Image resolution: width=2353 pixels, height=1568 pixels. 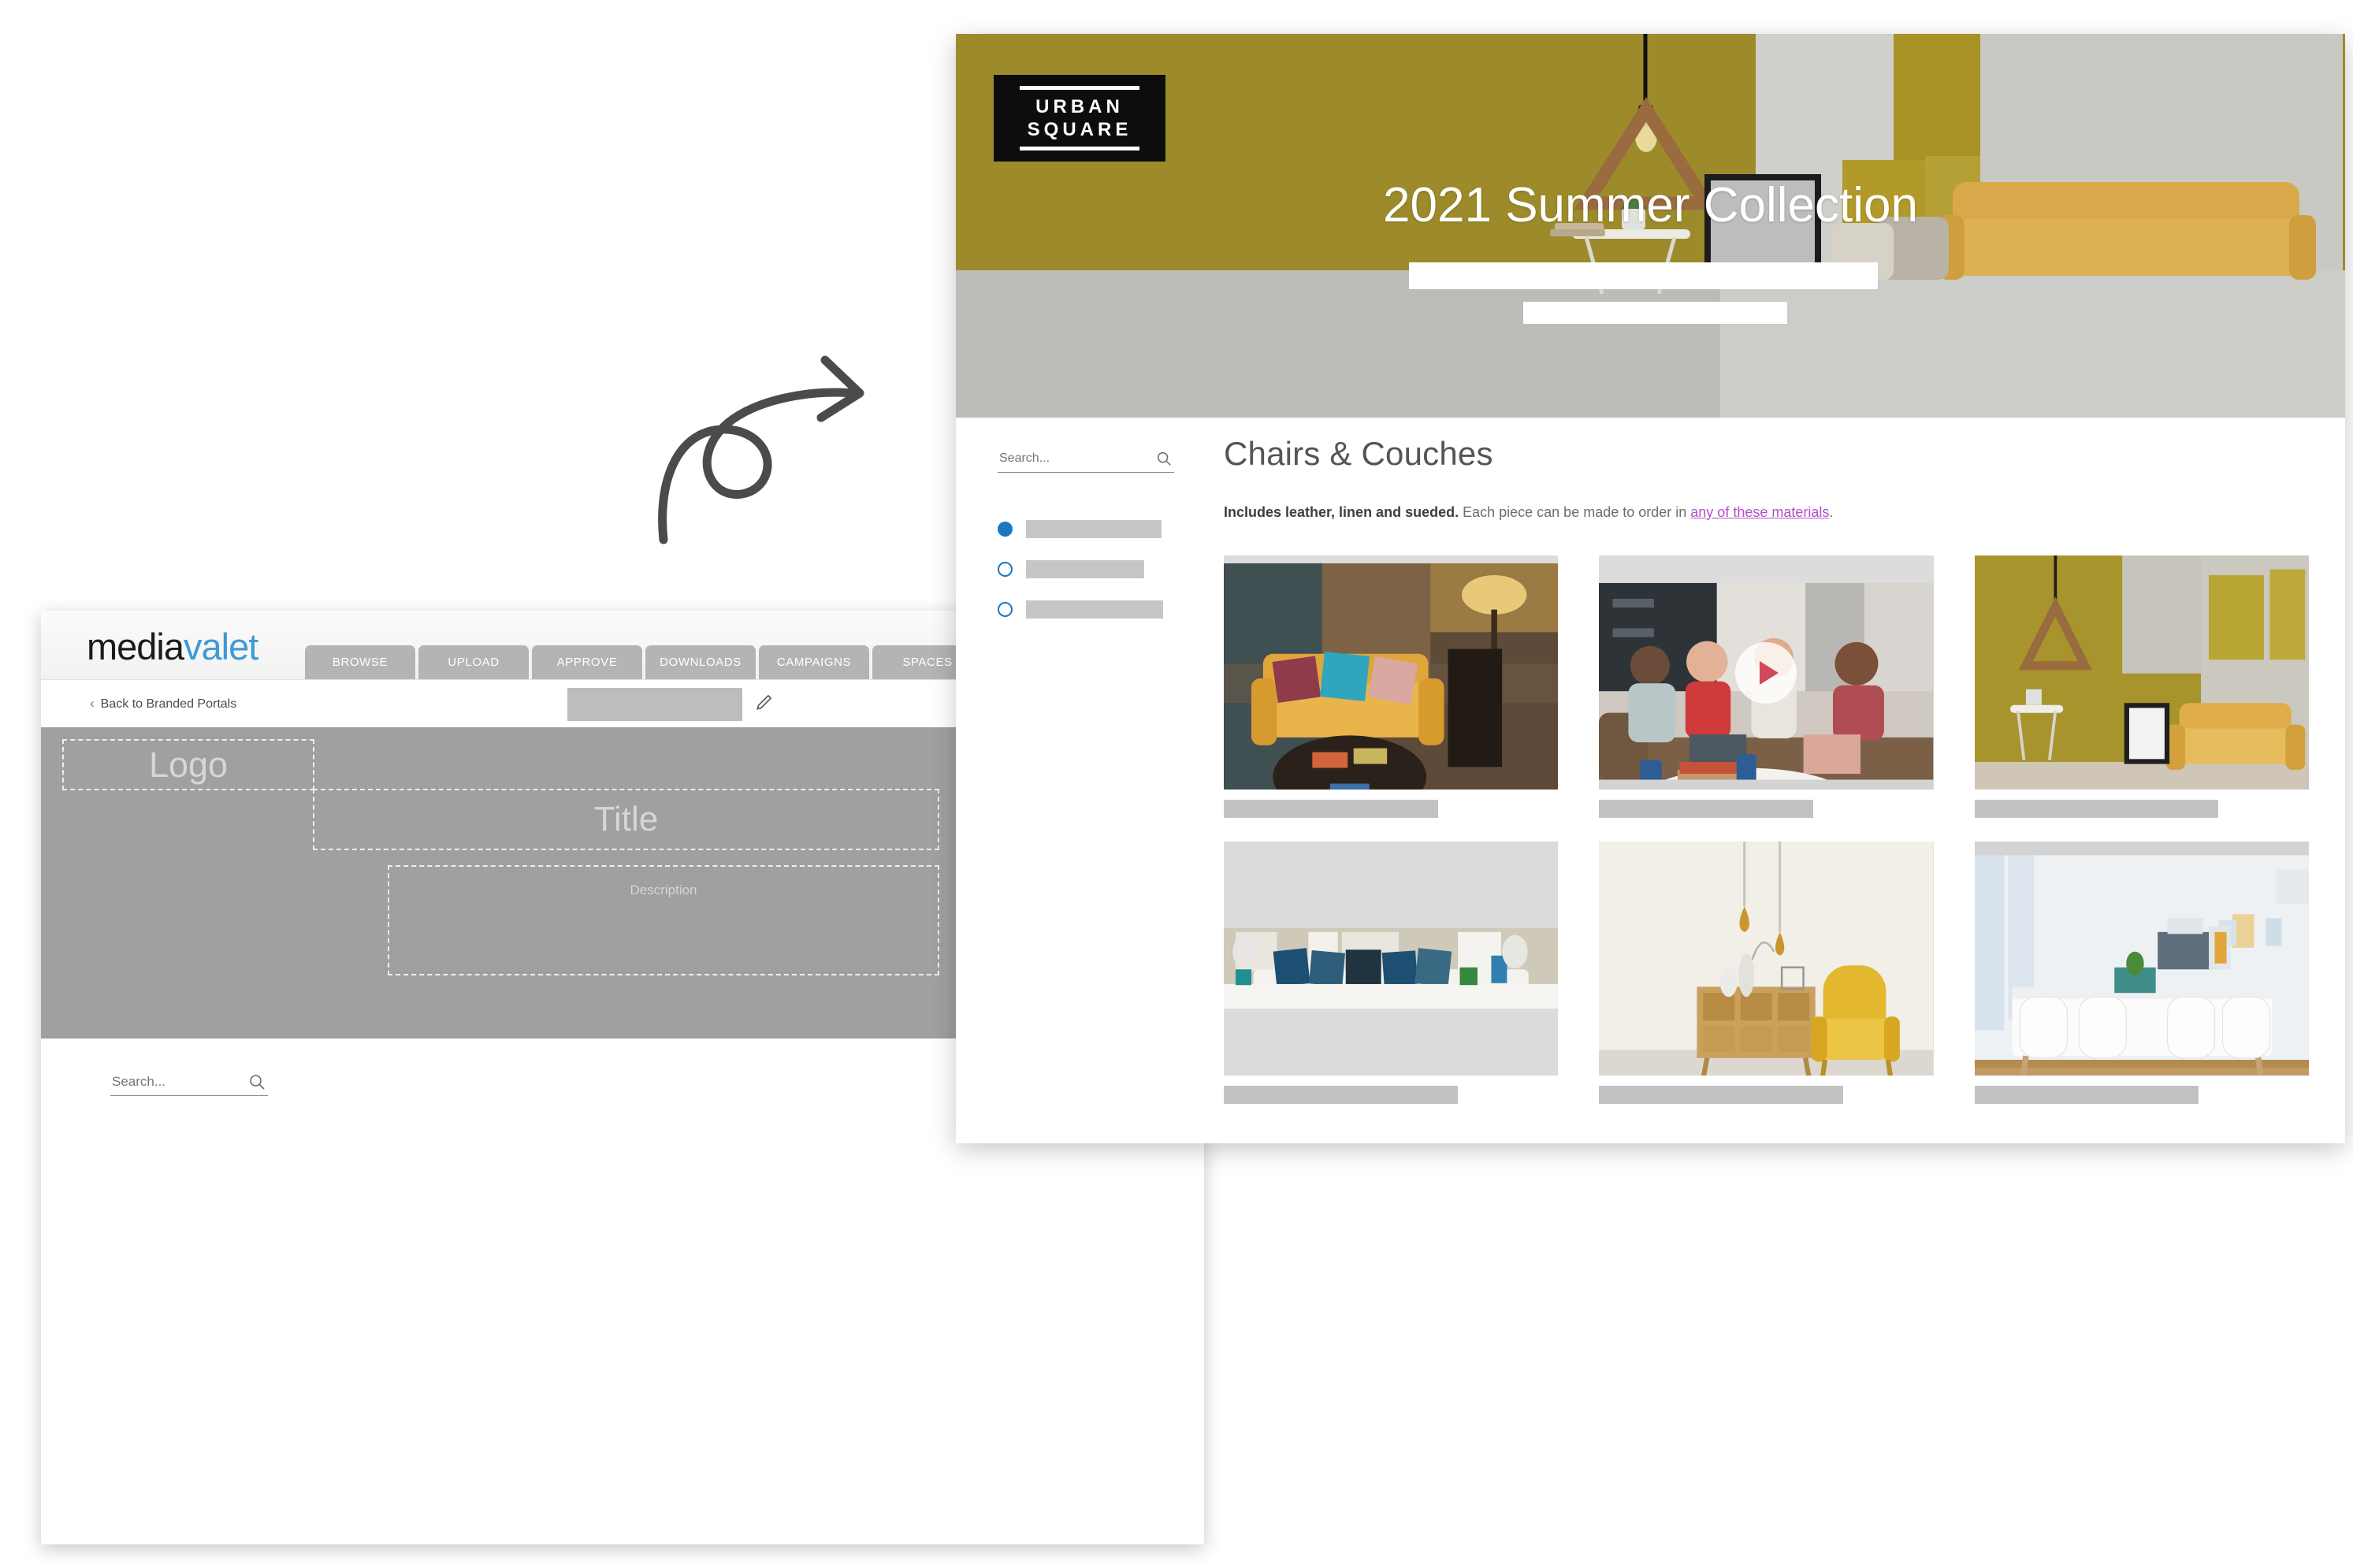 What do you see at coordinates (814, 662) in the screenshot?
I see `tab-campaigns: CAMPAIGNS` at bounding box center [814, 662].